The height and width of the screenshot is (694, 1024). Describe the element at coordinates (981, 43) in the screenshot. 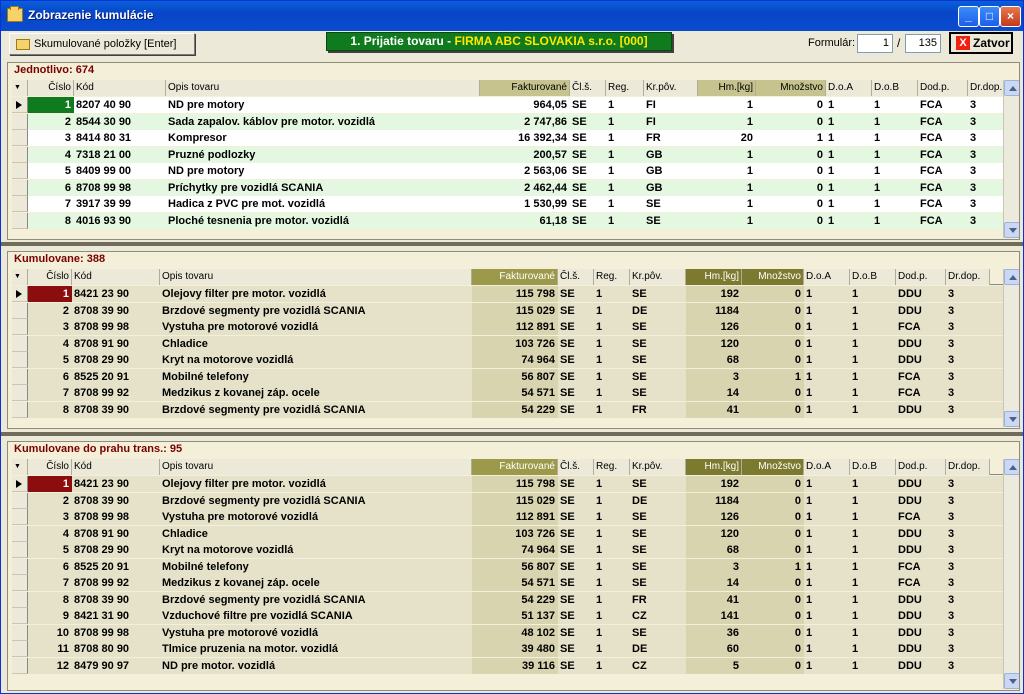

I see `close-button: X Zatvor` at that location.